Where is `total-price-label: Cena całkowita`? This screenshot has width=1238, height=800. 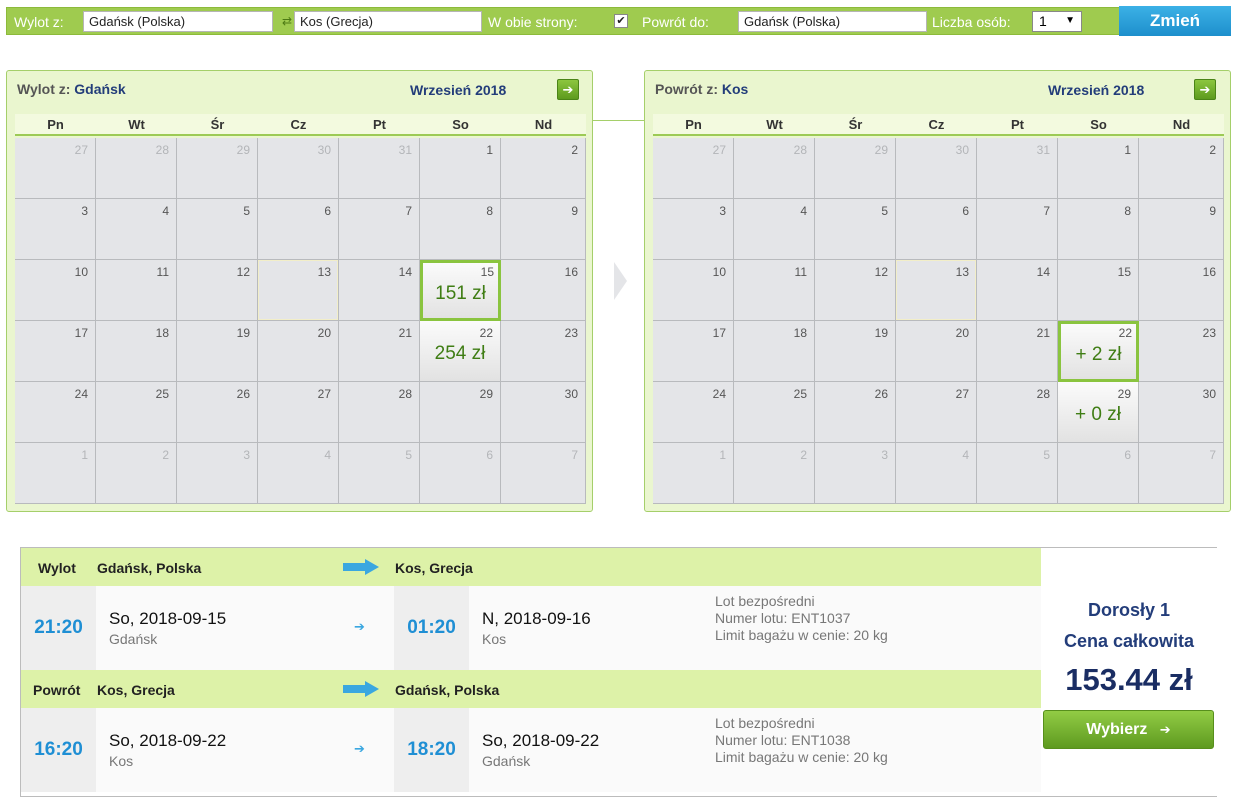 total-price-label: Cena całkowita is located at coordinates (1129, 641).